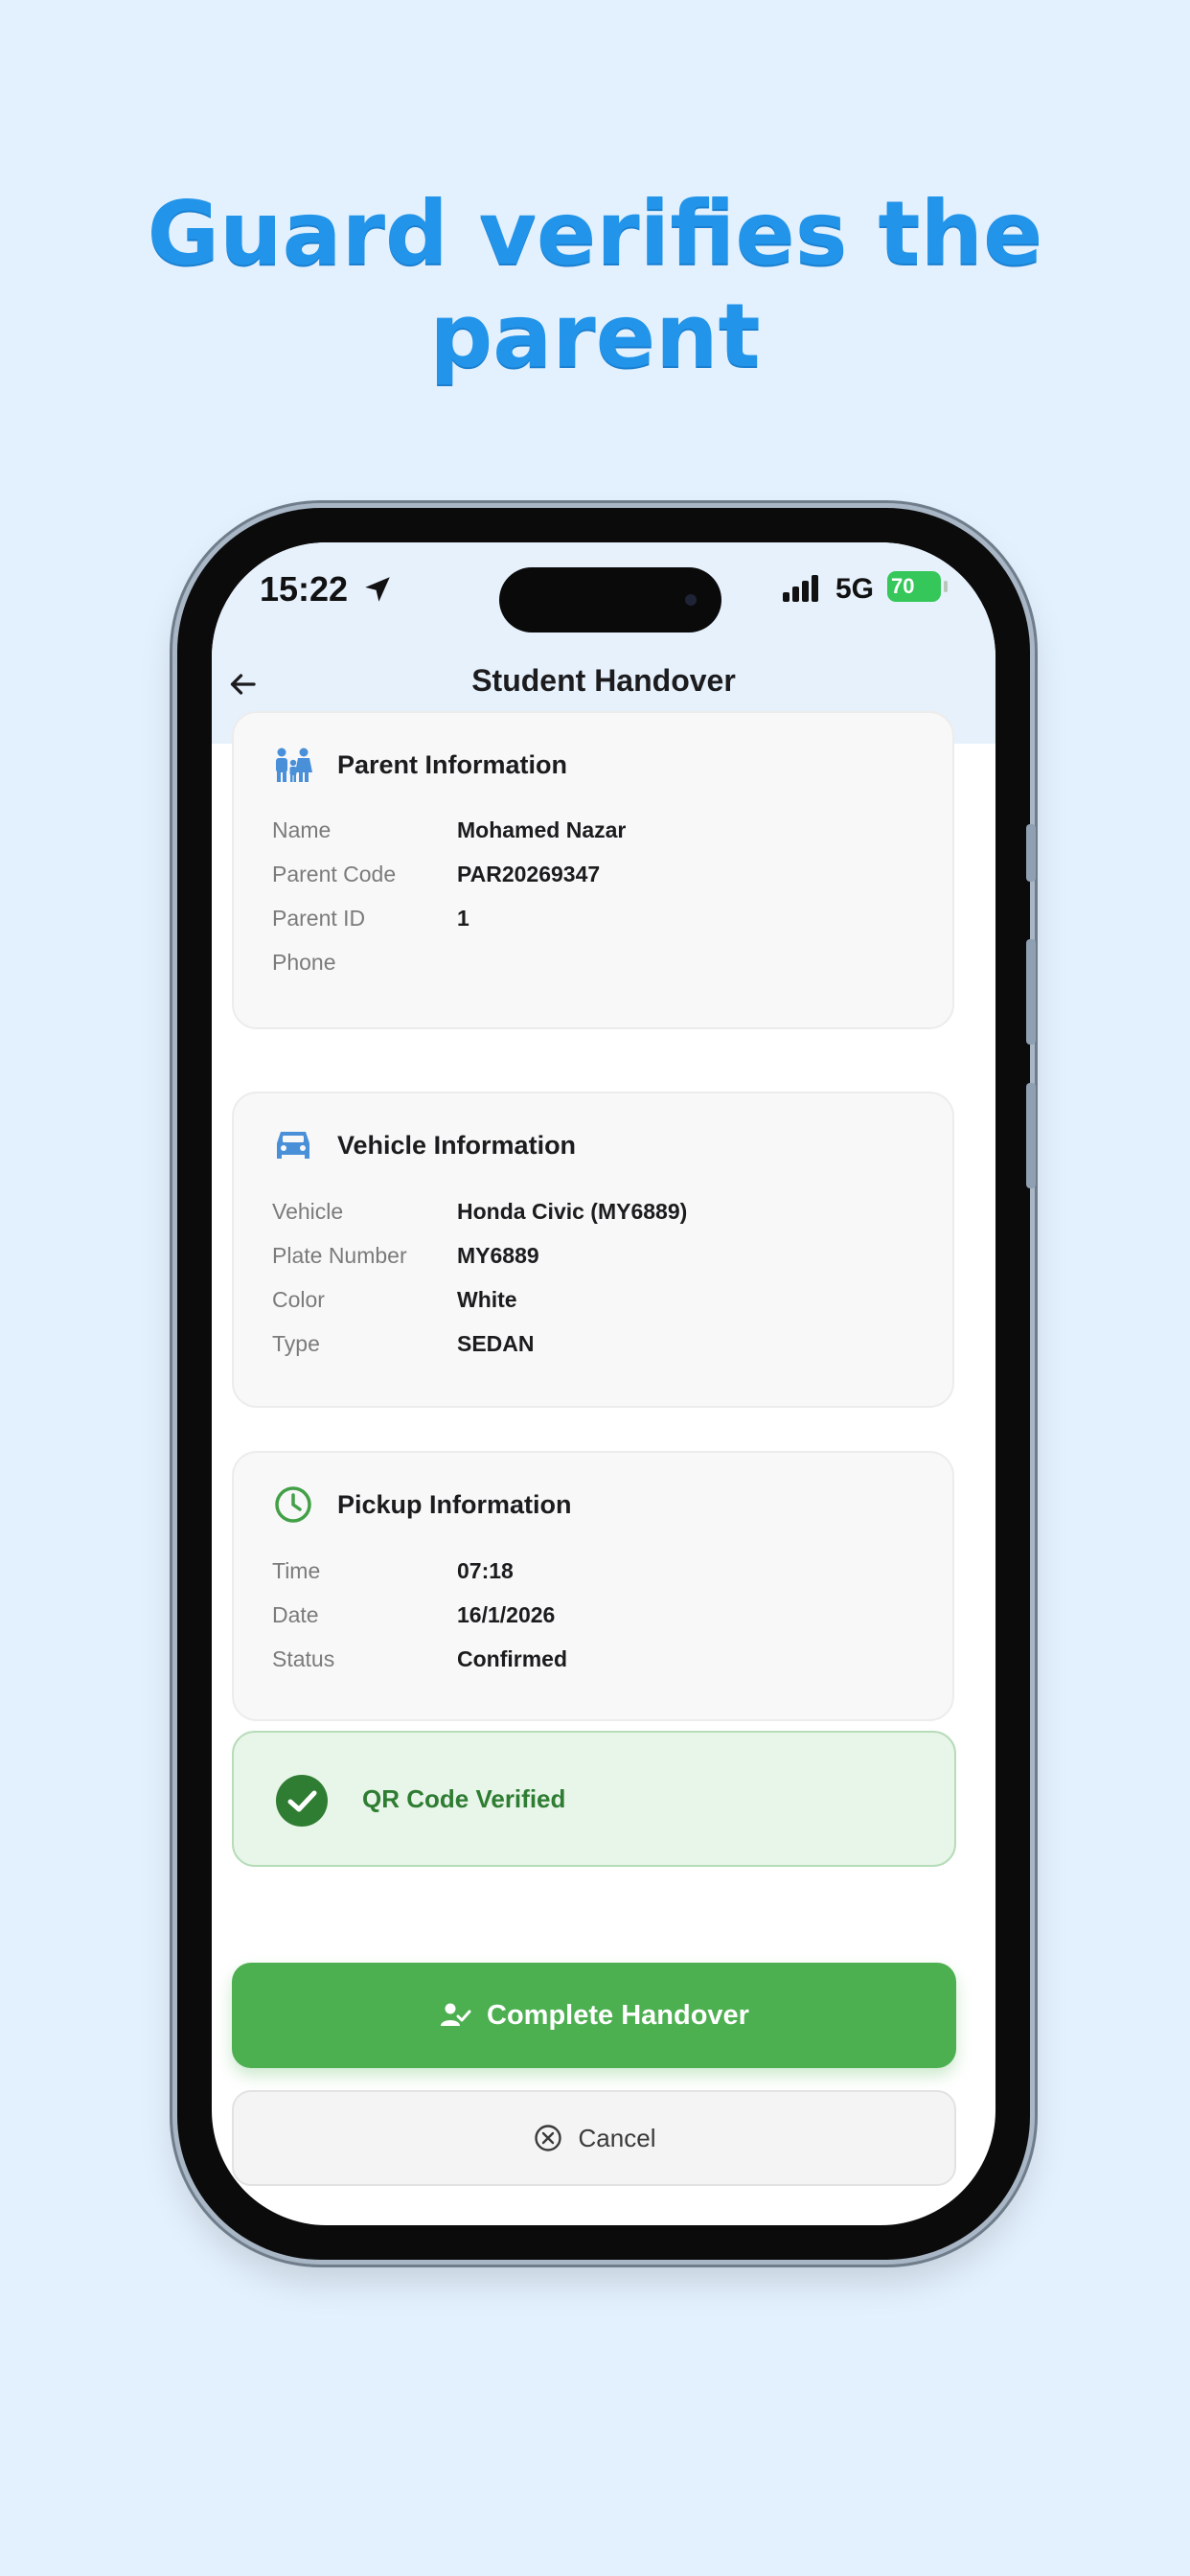 This screenshot has height=2576, width=1190. I want to click on car-icon, so click(293, 1145).